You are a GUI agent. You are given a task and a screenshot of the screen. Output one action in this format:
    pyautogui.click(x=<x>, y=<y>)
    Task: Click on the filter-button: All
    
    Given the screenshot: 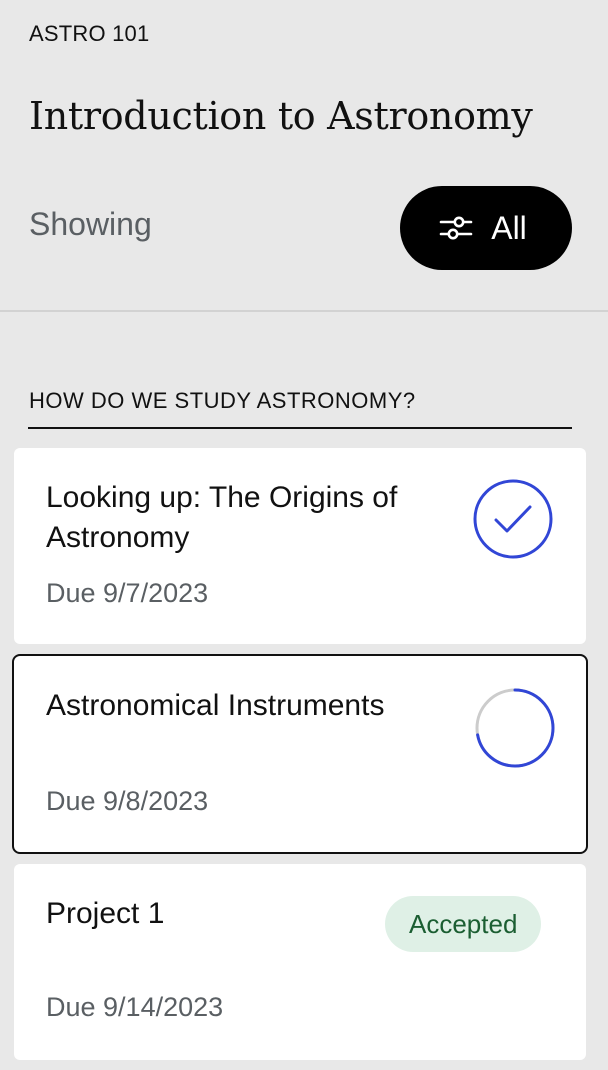 What is the action you would take?
    pyautogui.click(x=486, y=228)
    